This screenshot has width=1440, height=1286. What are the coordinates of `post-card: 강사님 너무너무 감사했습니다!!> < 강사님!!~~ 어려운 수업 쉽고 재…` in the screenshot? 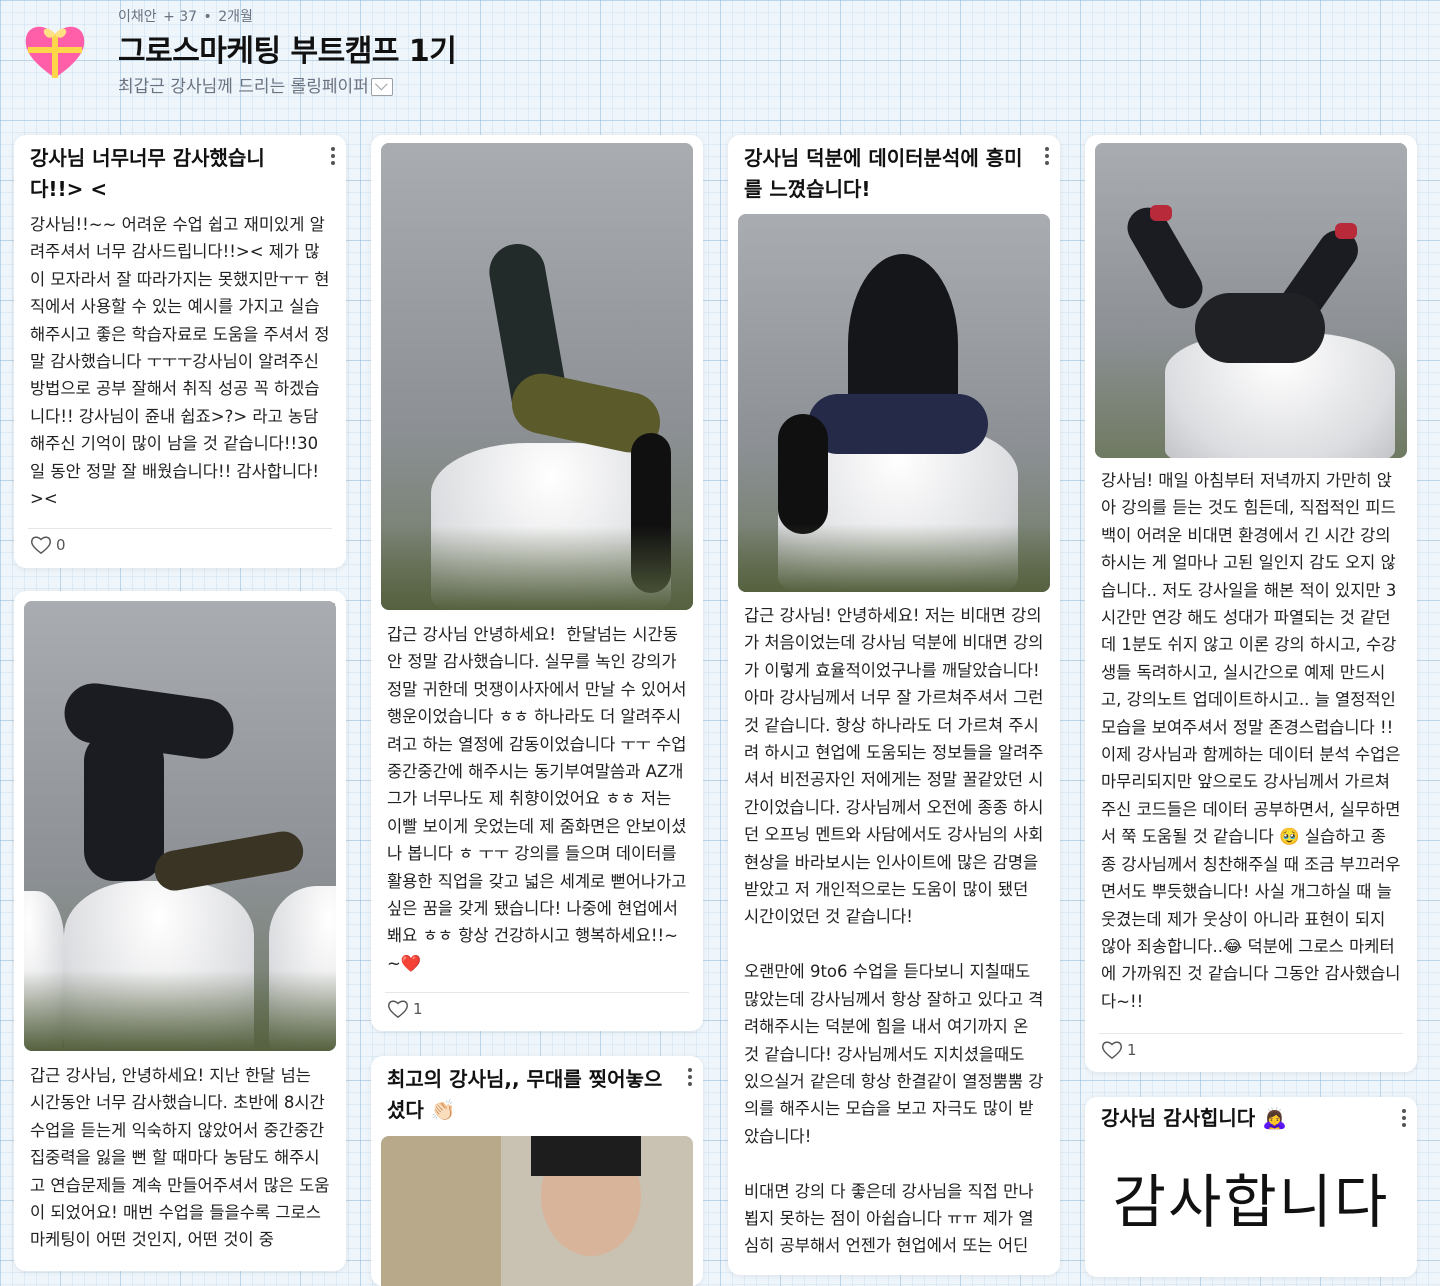 It's located at (180, 351).